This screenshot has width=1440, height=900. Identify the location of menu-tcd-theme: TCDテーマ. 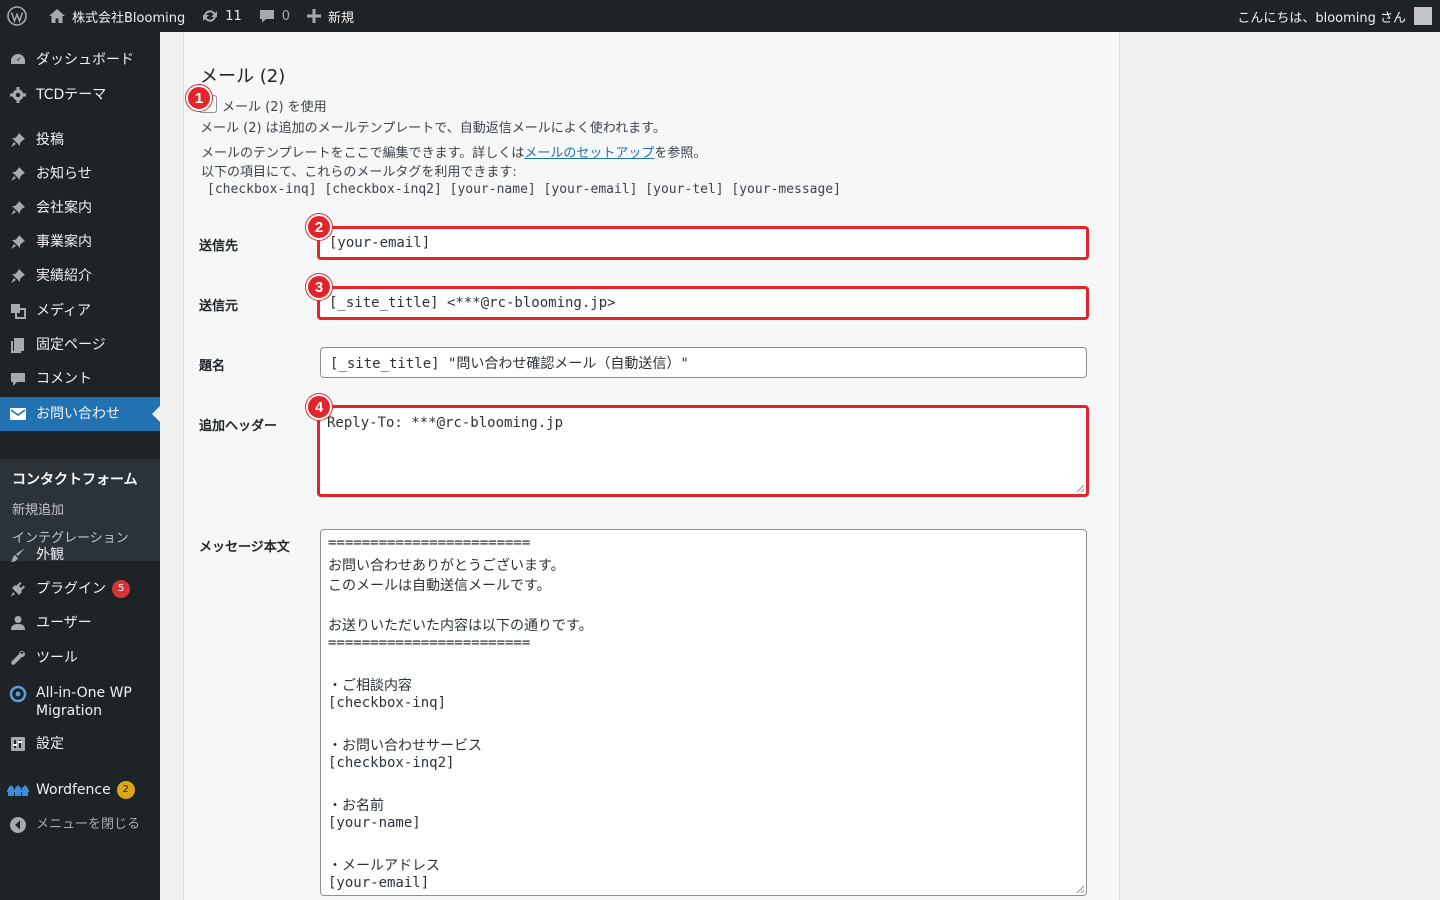
(80, 95).